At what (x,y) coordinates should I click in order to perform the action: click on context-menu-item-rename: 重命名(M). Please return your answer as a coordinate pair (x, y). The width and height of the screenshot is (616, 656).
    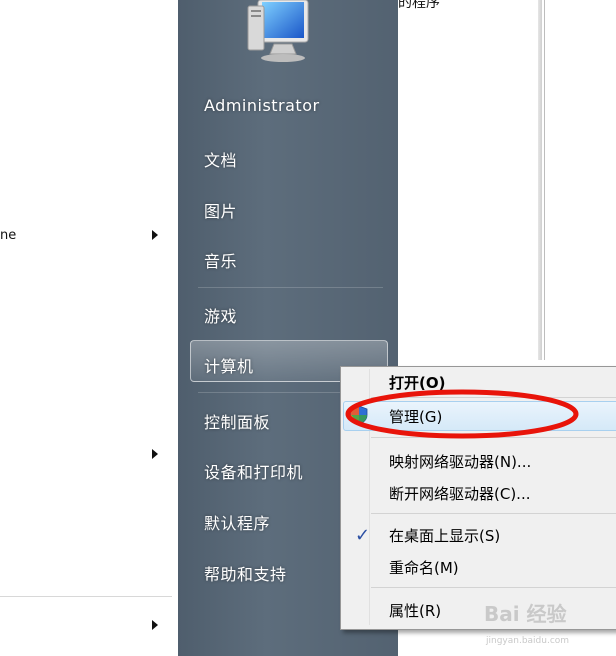
    Looking at the image, I should click on (424, 567).